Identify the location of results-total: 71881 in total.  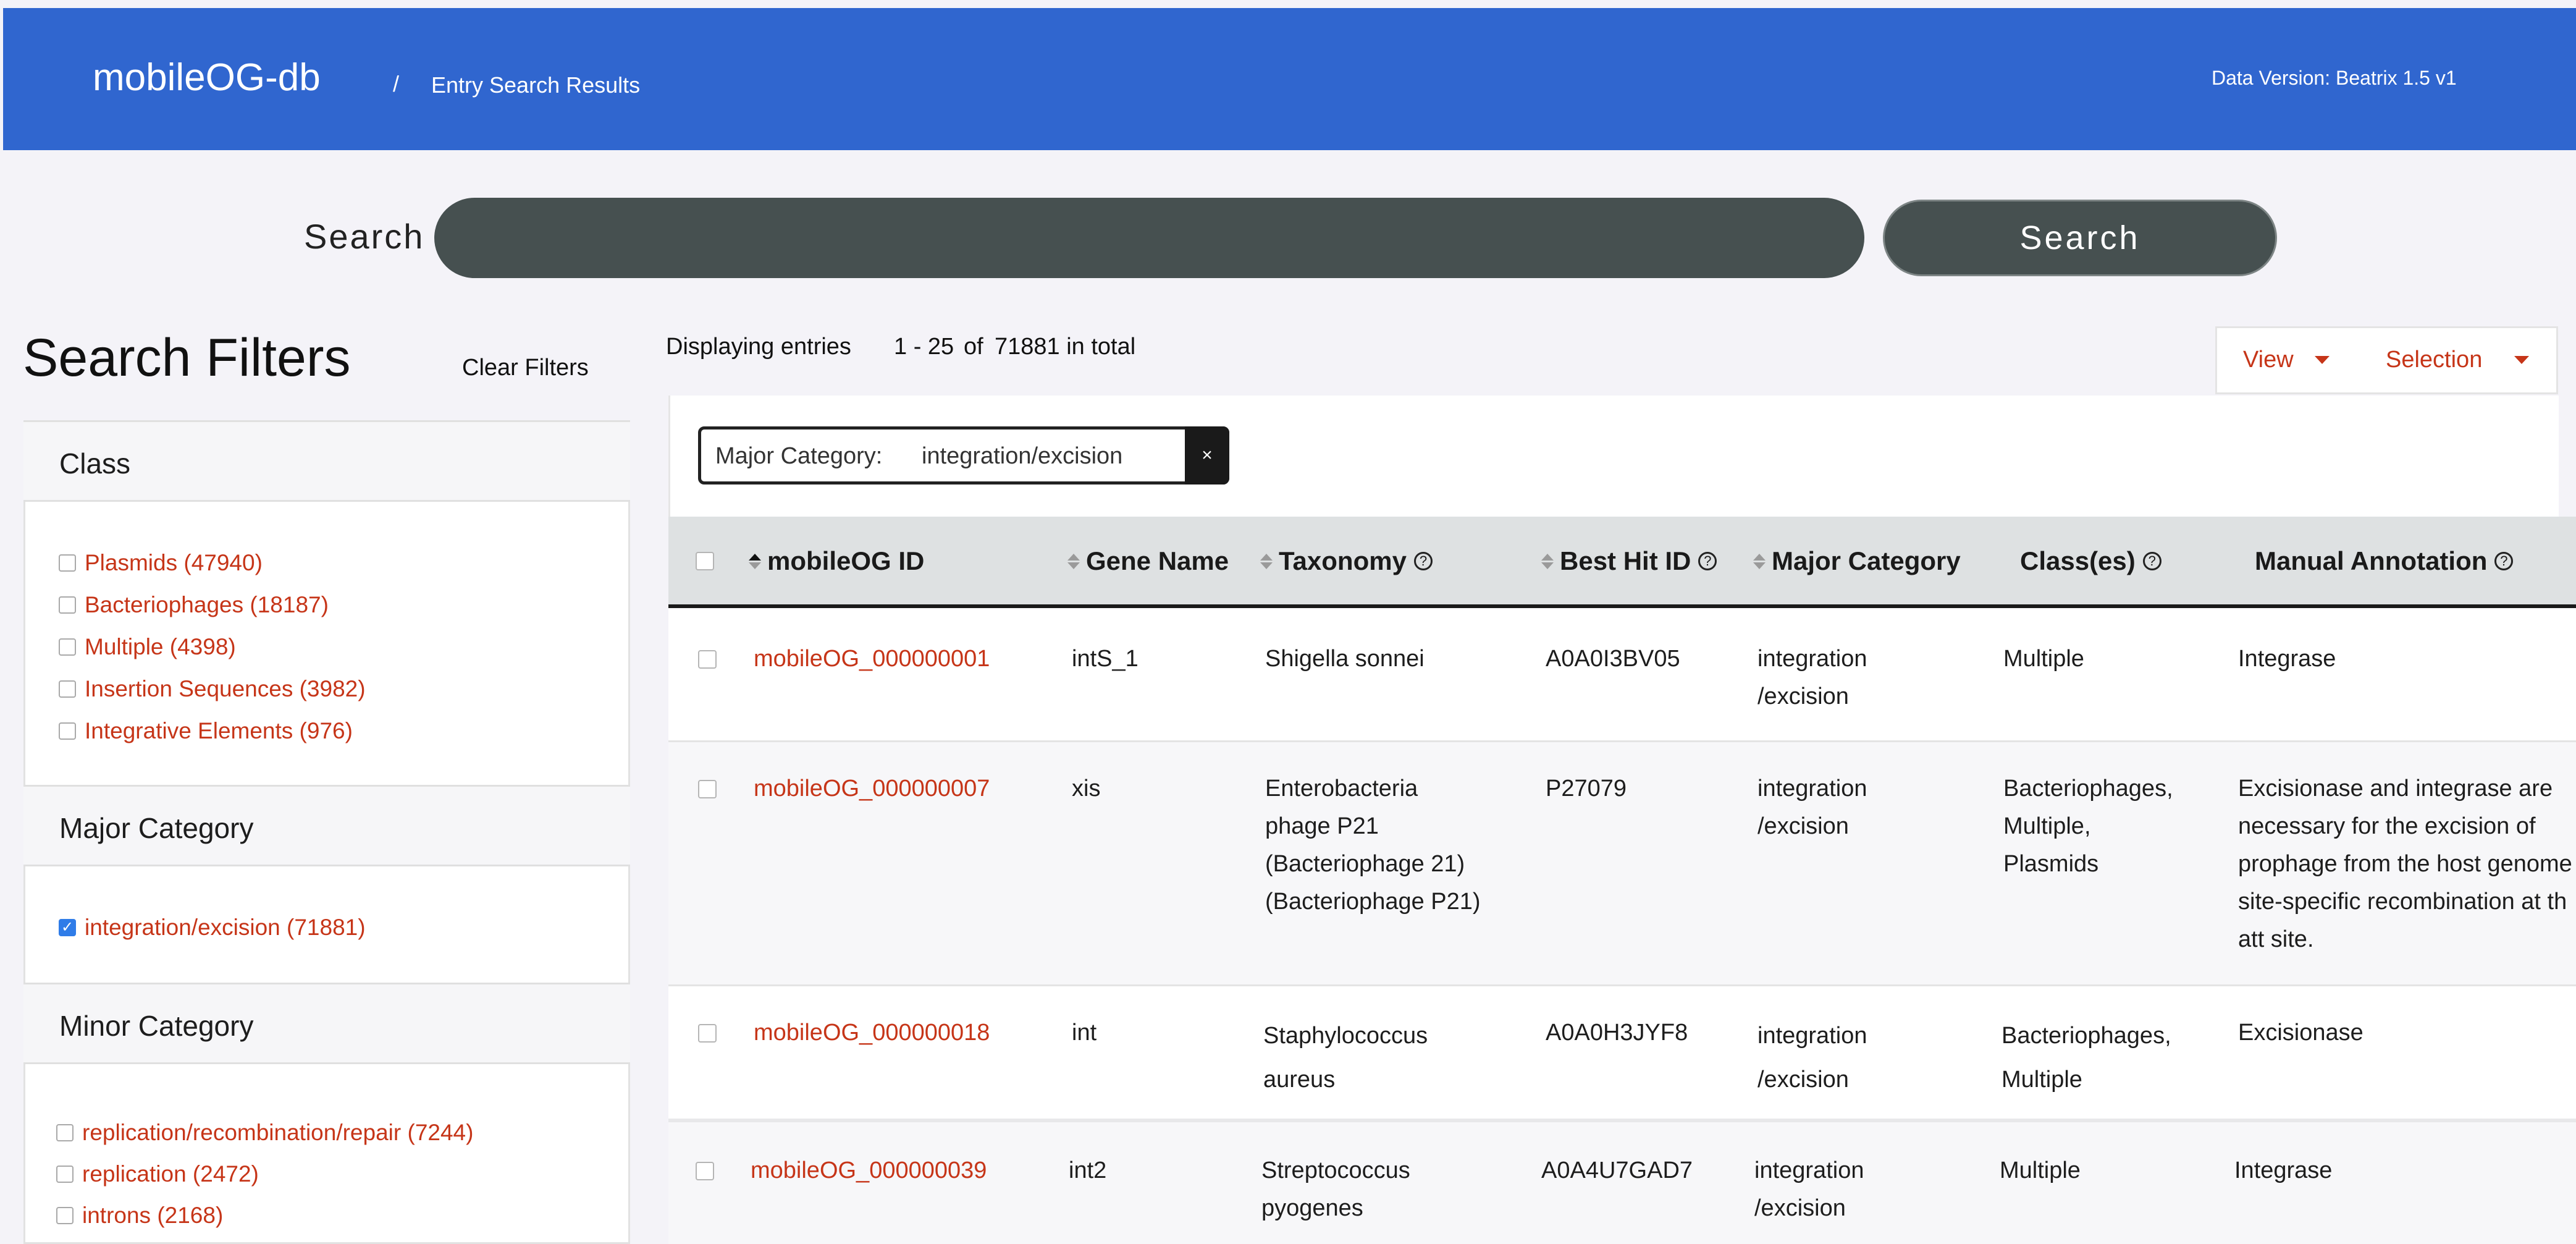
(1065, 347).